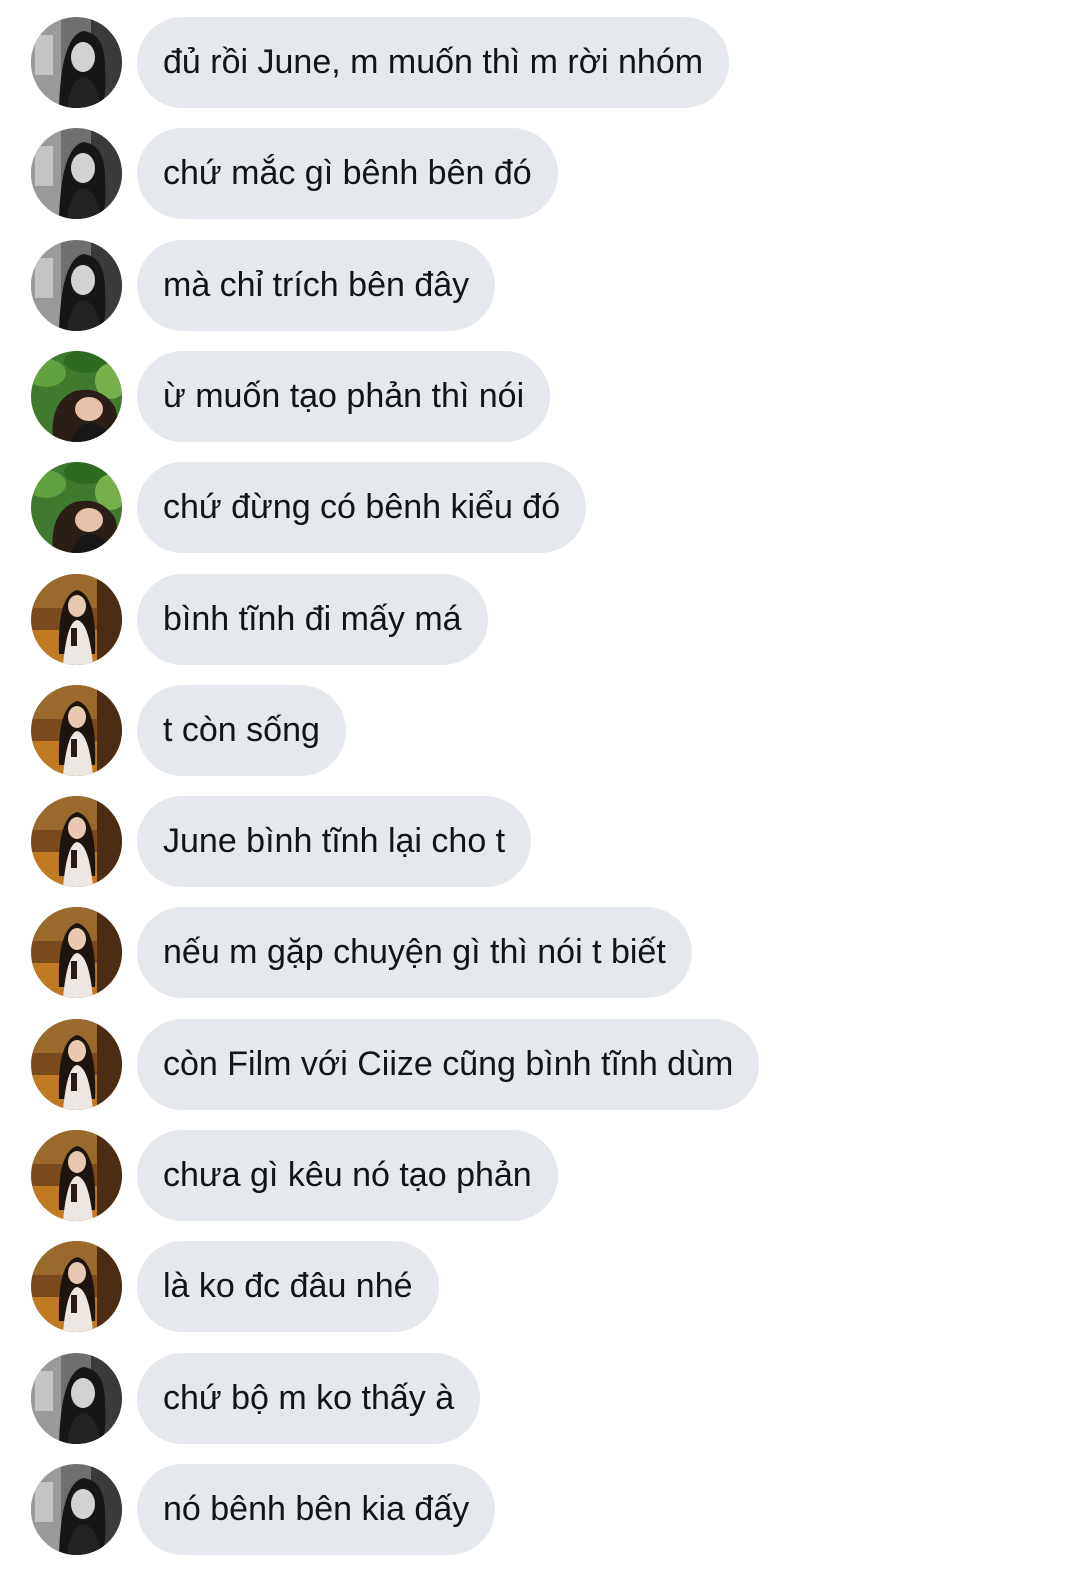 This screenshot has width=1080, height=1579. Describe the element at coordinates (540, 619) in the screenshot. I see `message-row: bình tĩnh đi mấy má` at that location.